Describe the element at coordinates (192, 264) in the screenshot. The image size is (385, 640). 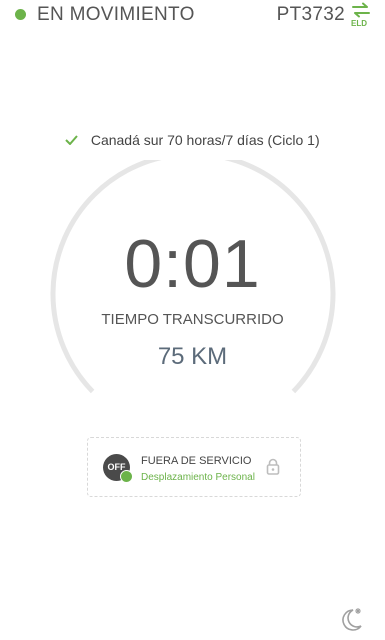
I see `elapsed-time: 0:01` at that location.